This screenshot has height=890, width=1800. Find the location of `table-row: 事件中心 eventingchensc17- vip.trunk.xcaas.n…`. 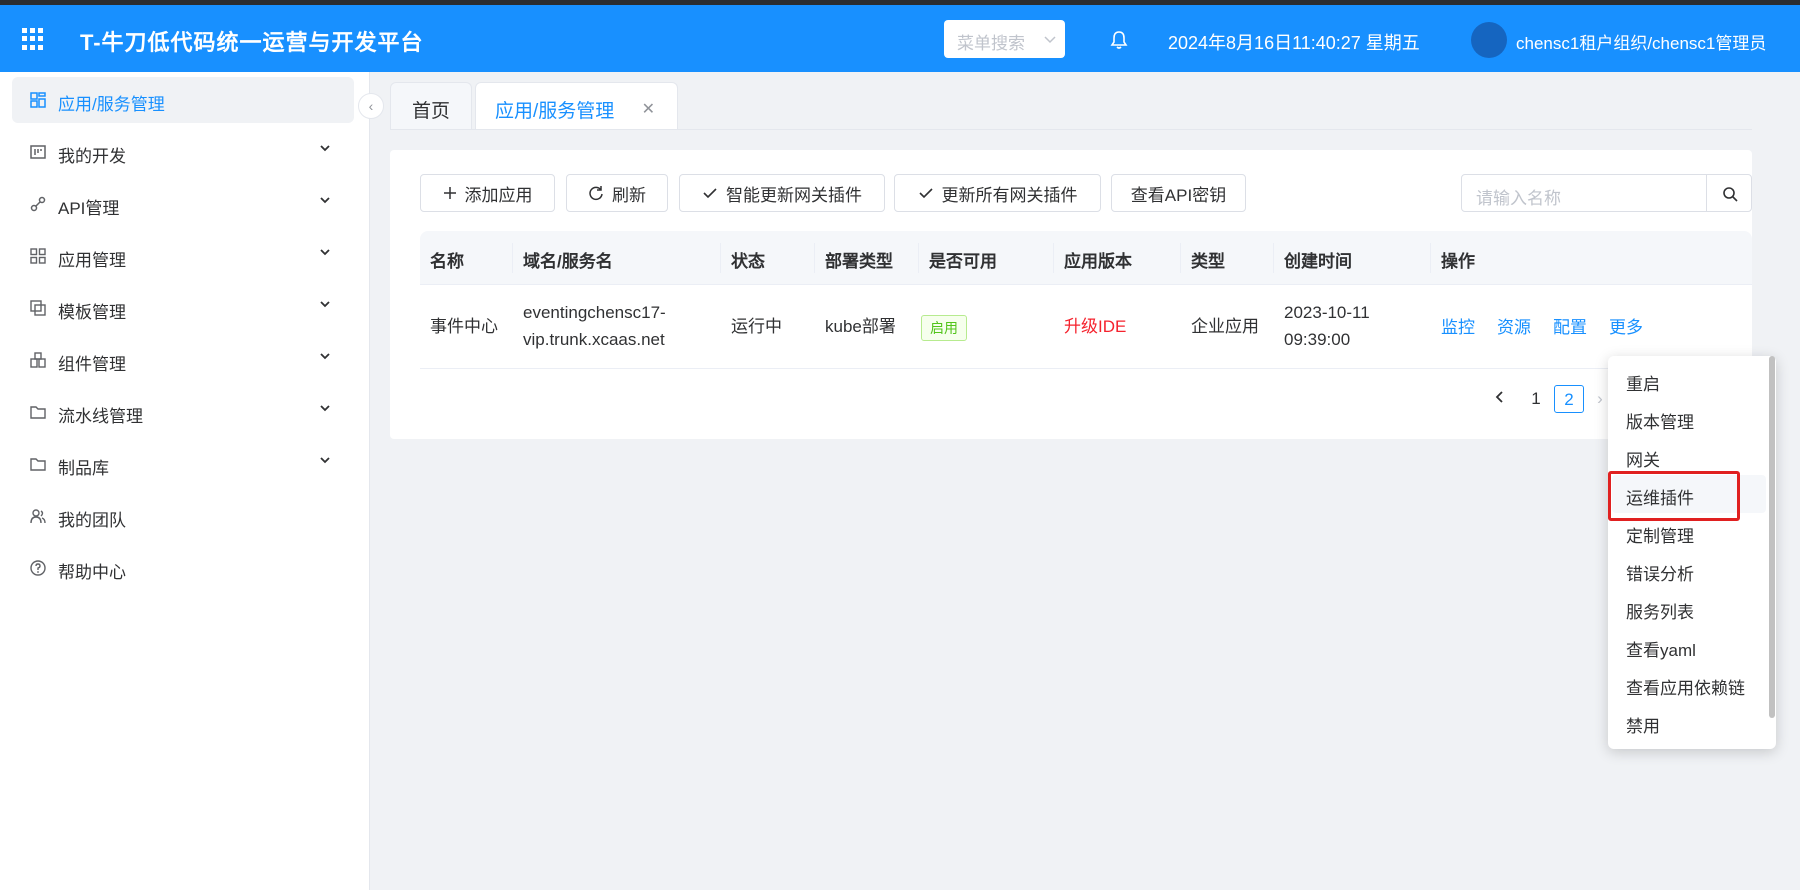

table-row: 事件中心 eventingchensc17- vip.trunk.xcaas.n… is located at coordinates (1086, 327).